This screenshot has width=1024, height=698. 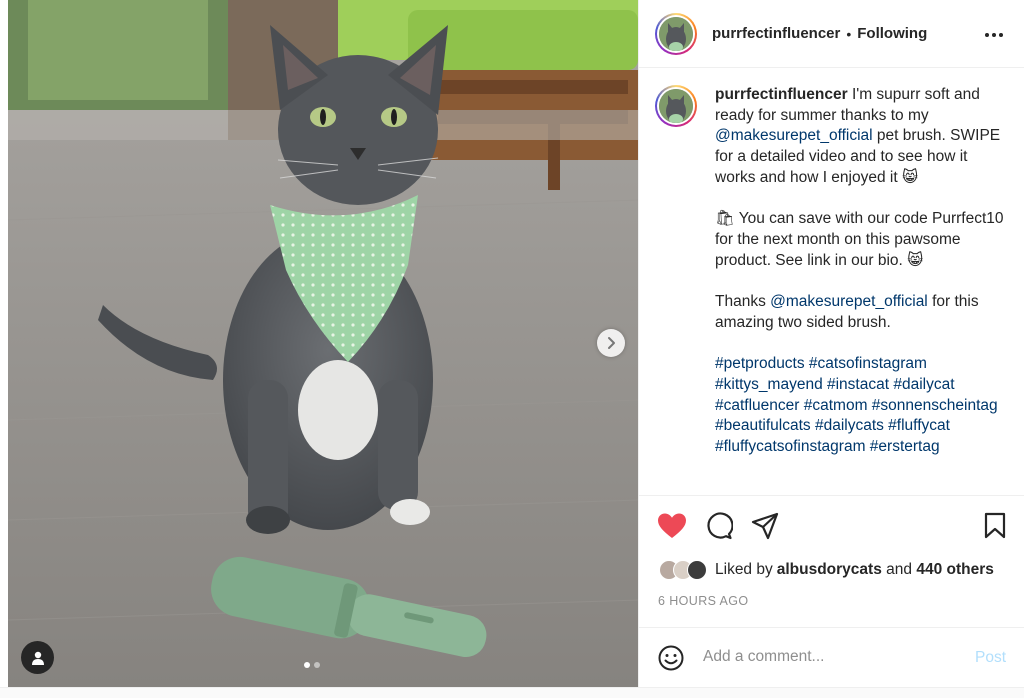 What do you see at coordinates (512, 692) in the screenshot?
I see `page-bottom-edge` at bounding box center [512, 692].